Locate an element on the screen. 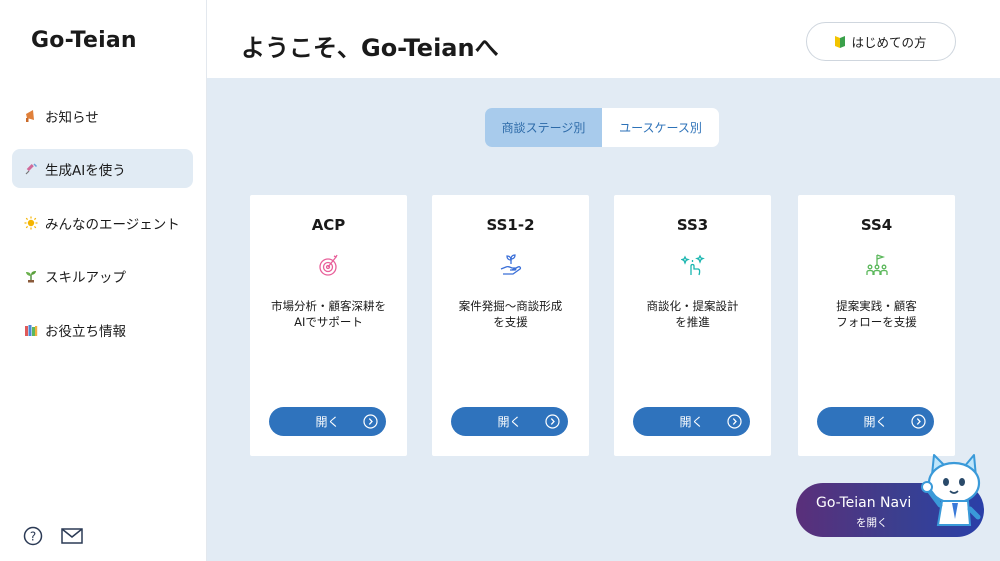 This screenshot has width=1000, height=561. navi-title: Go-Teian Navi is located at coordinates (864, 503).